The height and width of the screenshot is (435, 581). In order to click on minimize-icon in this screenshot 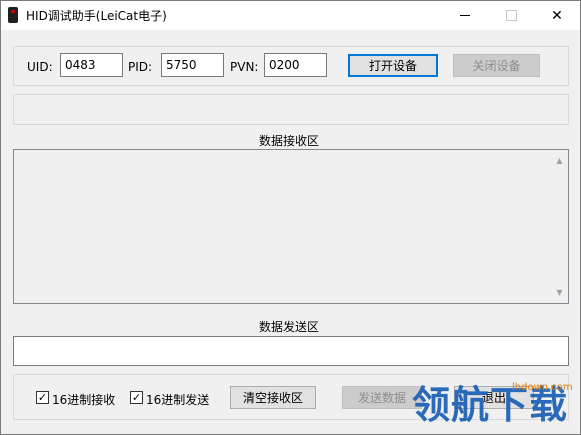, I will do `click(465, 15)`.